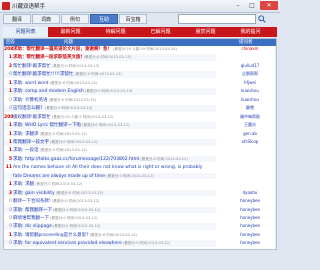  I want to click on asker-name: 飘雪, so click(250, 108).